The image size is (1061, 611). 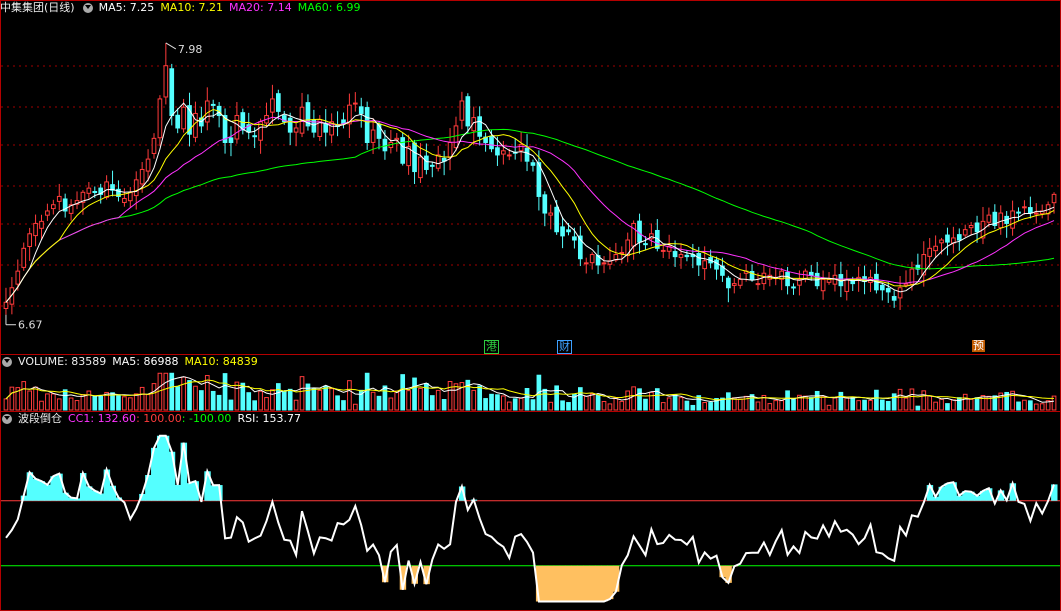 What do you see at coordinates (978, 346) in the screenshot?
I see `event-tag-forecast: 预` at bounding box center [978, 346].